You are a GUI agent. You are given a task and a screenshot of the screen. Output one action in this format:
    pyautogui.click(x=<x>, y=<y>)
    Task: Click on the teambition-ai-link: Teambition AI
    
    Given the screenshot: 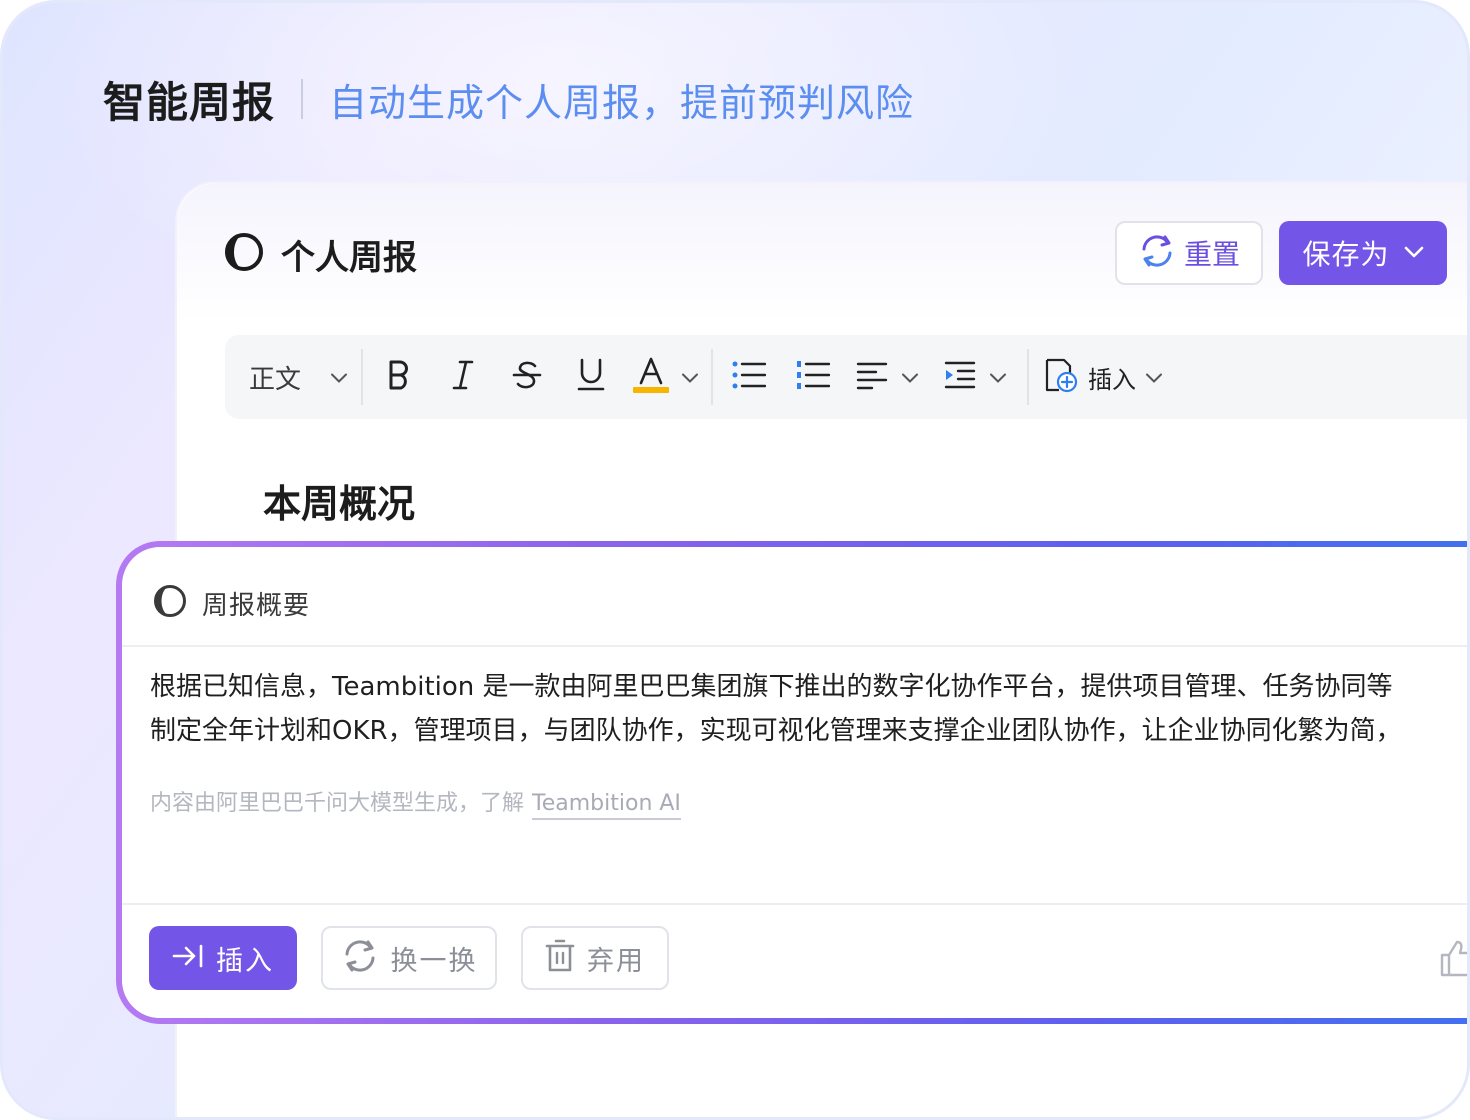 What is the action you would take?
    pyautogui.click(x=606, y=805)
    